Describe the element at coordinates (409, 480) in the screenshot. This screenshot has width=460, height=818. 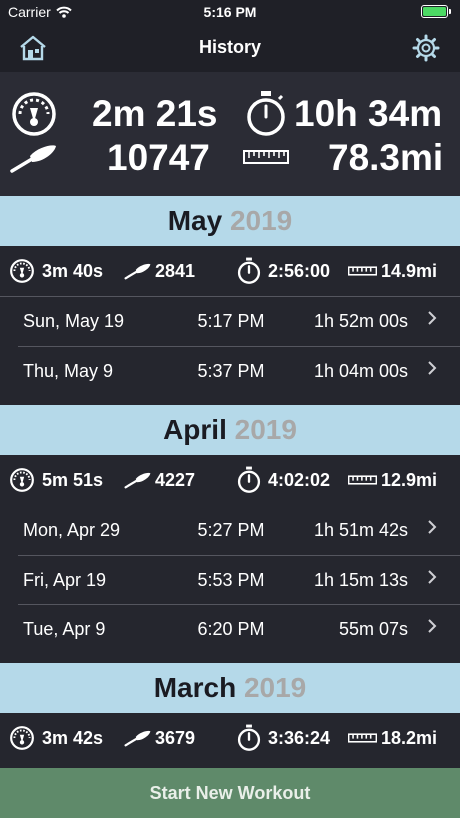
I see `summary-distance: 12.9mi` at that location.